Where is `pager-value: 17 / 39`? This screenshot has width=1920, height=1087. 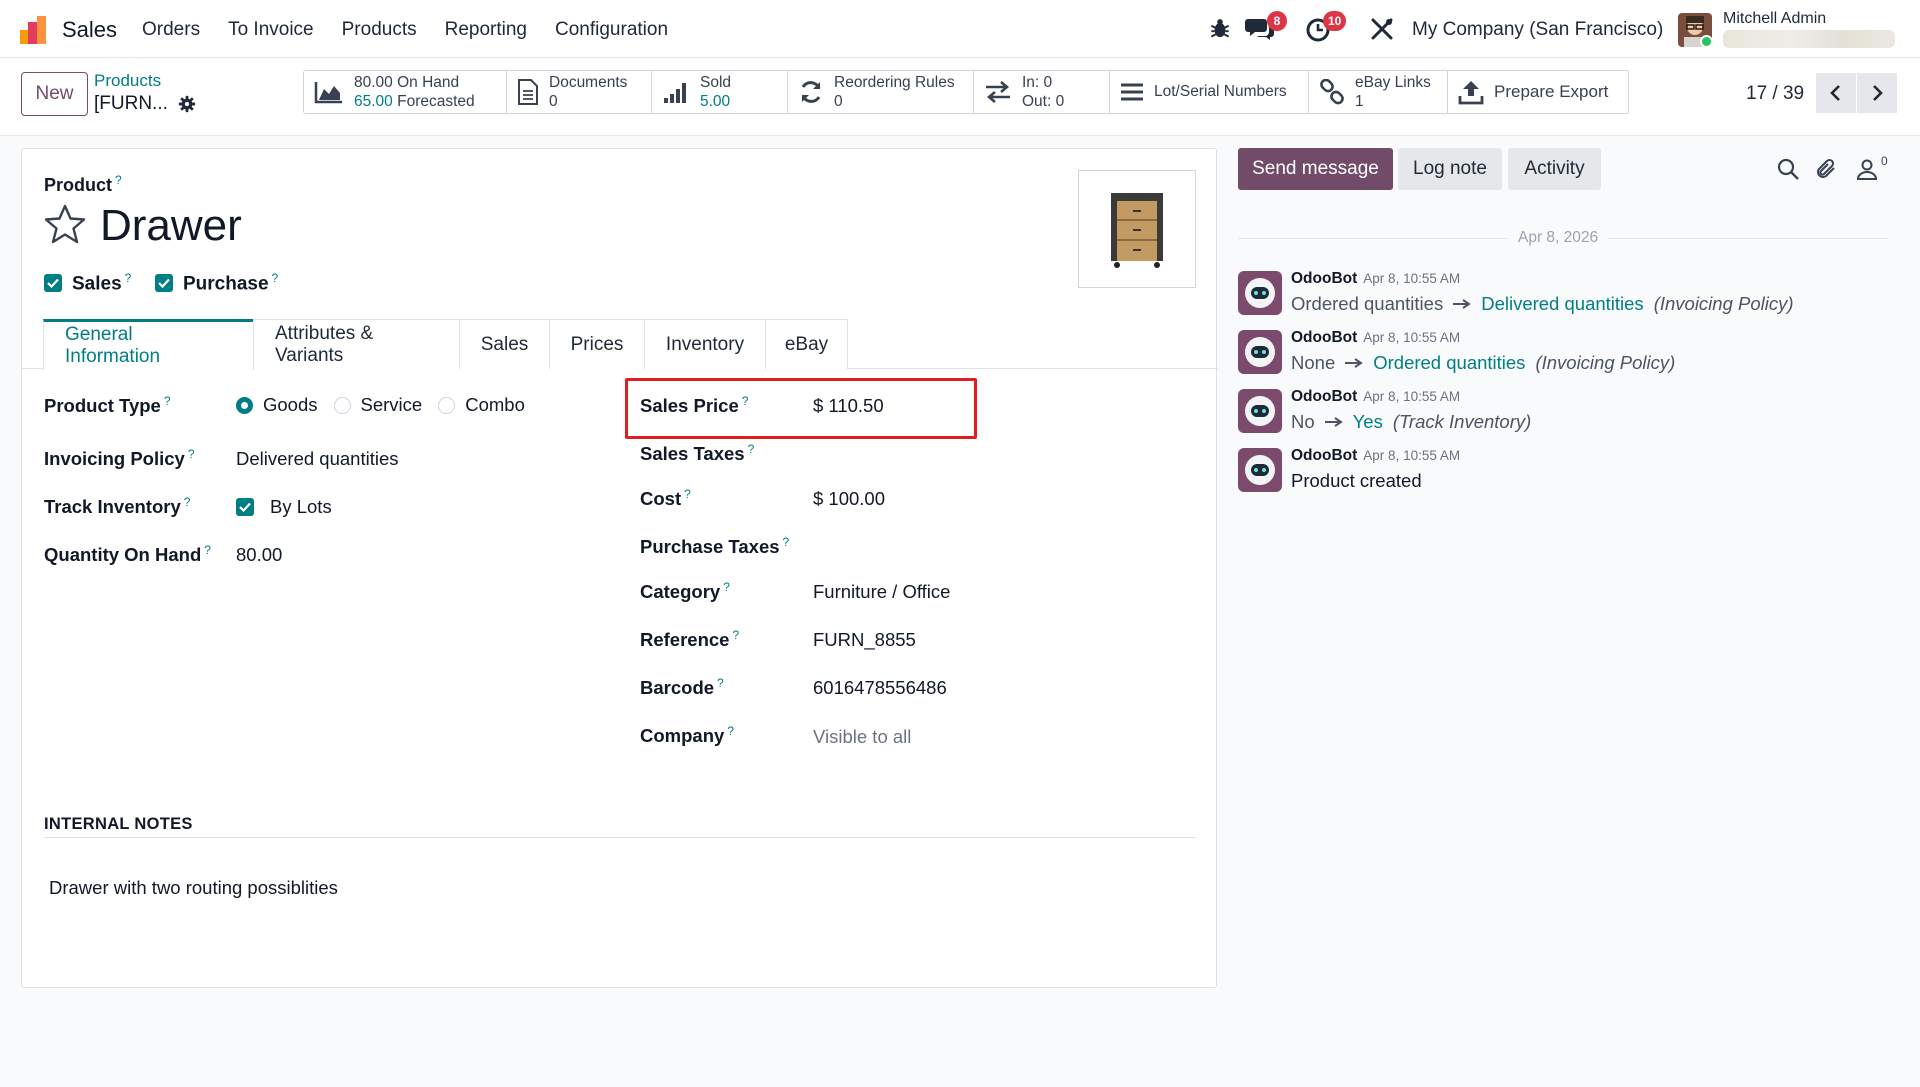
pager-value: 17 / 39 is located at coordinates (1775, 94).